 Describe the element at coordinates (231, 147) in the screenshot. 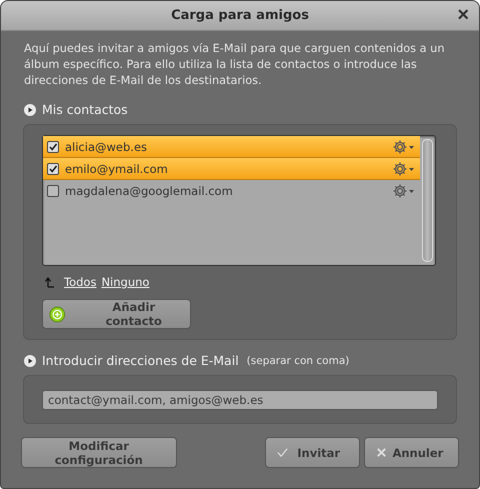

I see `contact-row: alicia@web.es` at that location.